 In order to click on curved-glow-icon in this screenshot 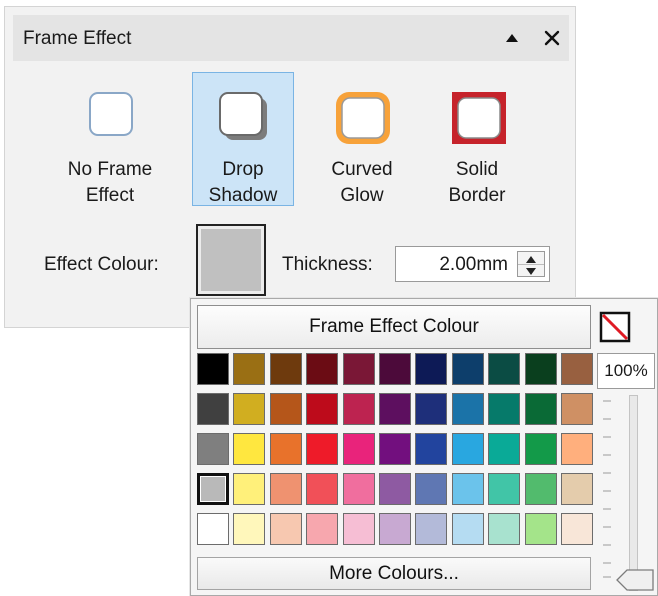, I will do `click(363, 118)`.